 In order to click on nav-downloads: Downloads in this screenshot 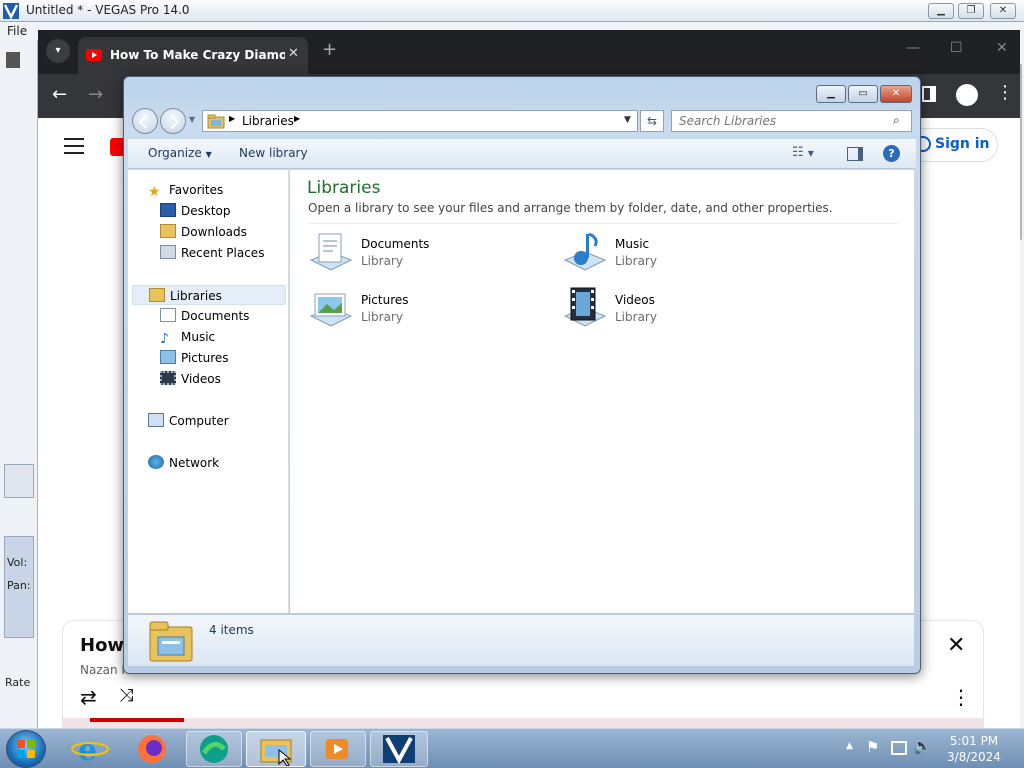, I will do `click(203, 232)`.